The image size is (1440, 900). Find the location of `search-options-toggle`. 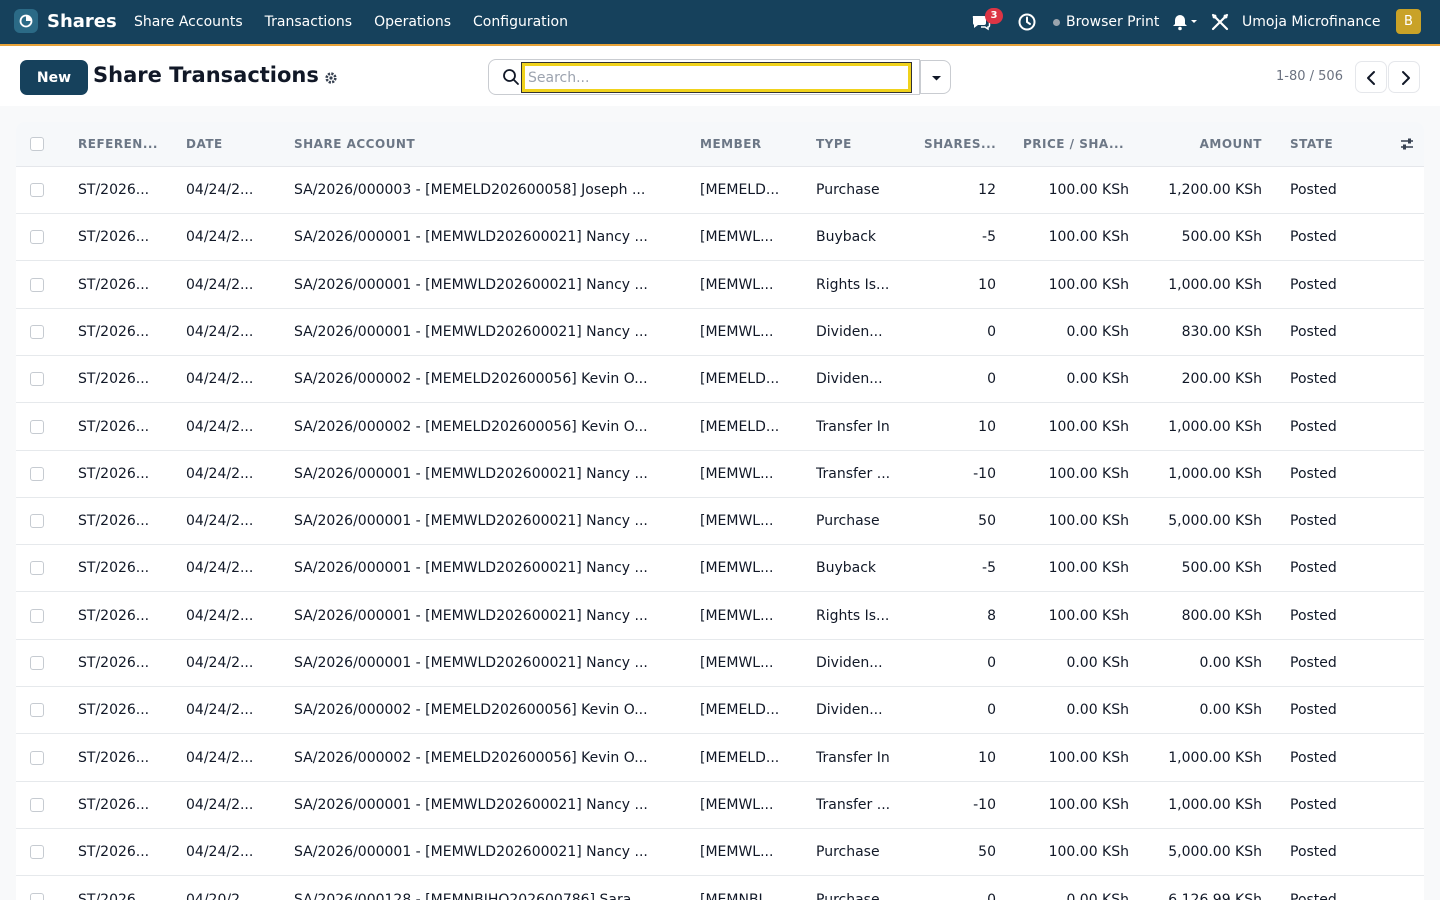

search-options-toggle is located at coordinates (935, 77).